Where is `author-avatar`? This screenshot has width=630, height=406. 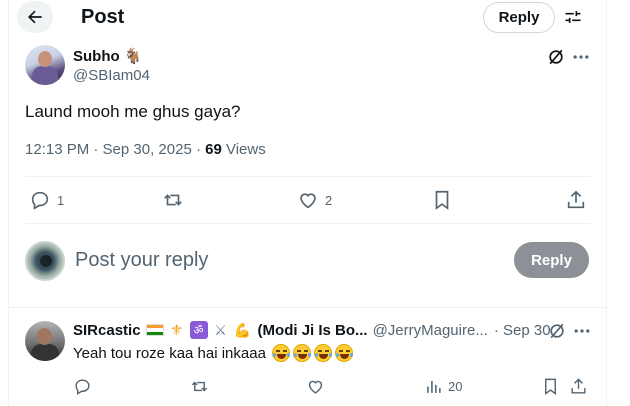
author-avatar is located at coordinates (45, 65).